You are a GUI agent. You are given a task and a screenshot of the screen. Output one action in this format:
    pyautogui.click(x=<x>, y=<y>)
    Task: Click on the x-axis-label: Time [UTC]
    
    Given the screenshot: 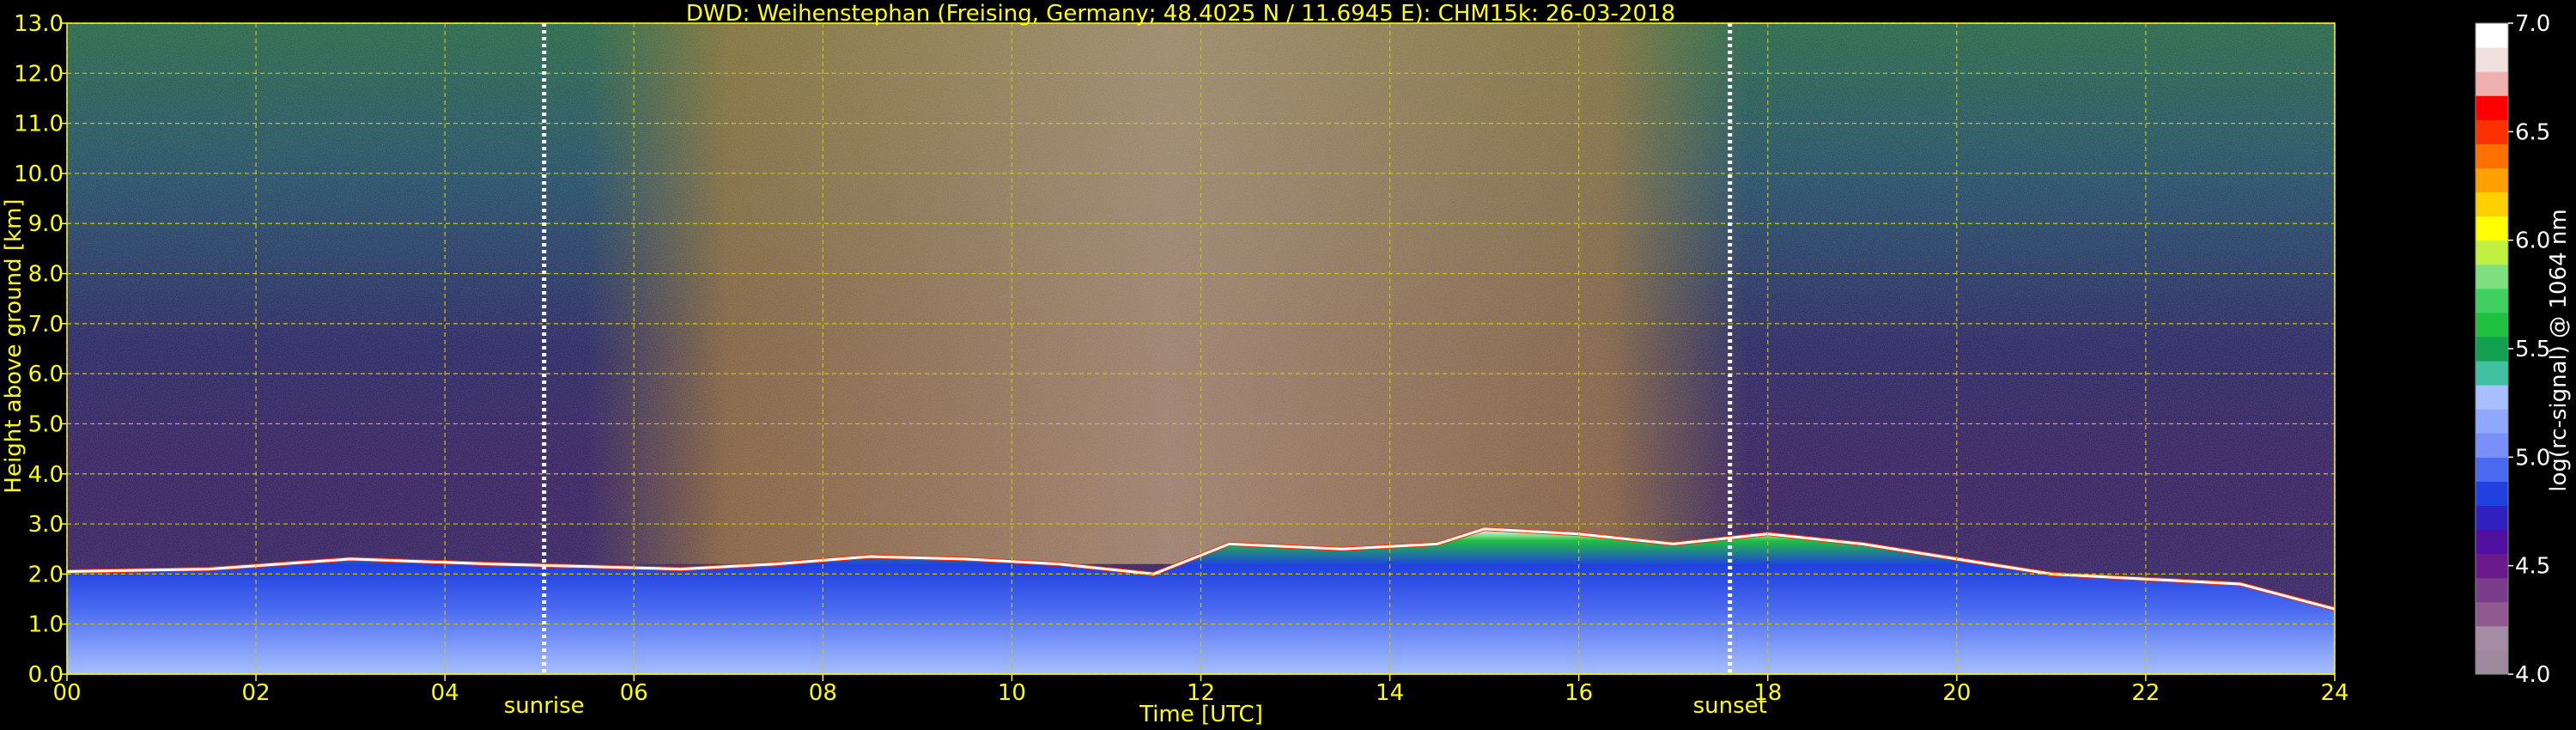 What is the action you would take?
    pyautogui.click(x=1201, y=714)
    